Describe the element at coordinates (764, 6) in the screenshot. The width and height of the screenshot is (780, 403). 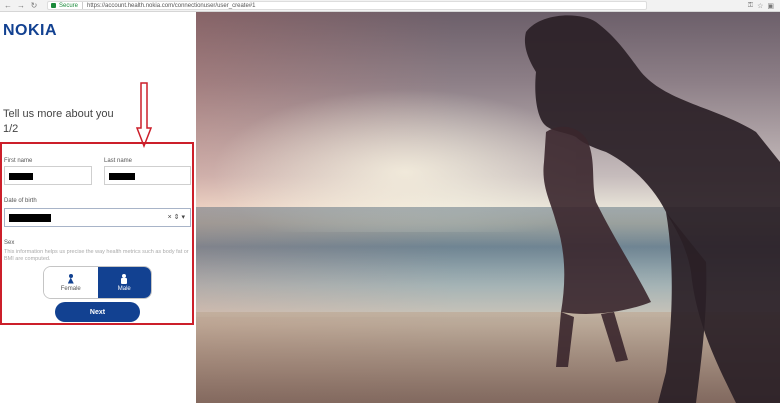
I see `browser-extension-icons: ⚿ ☆ ▣` at that location.